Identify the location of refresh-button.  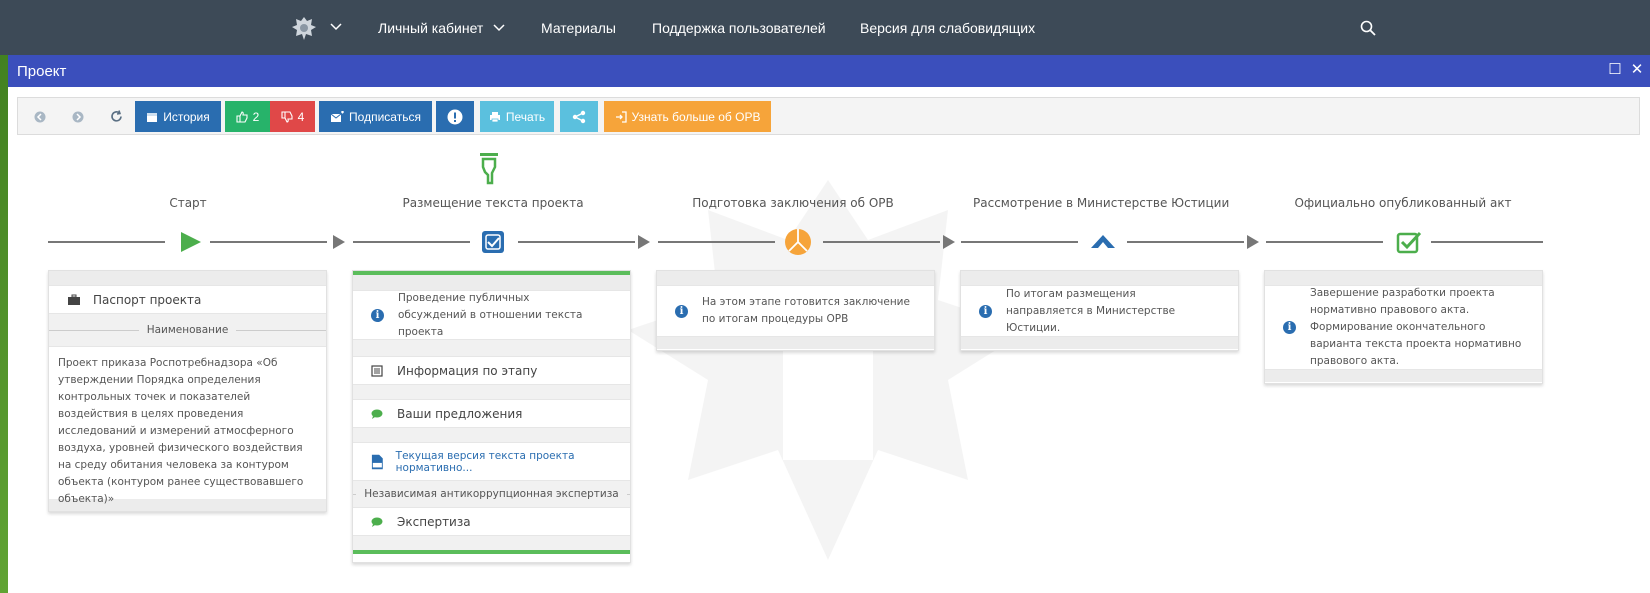
(116, 116).